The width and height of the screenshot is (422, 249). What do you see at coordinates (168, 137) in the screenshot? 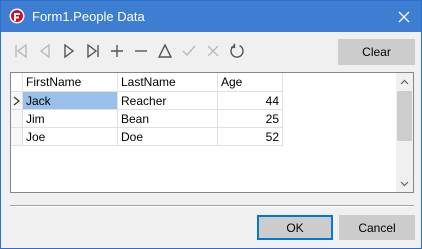
I see `cell-lastname: Doe` at bounding box center [168, 137].